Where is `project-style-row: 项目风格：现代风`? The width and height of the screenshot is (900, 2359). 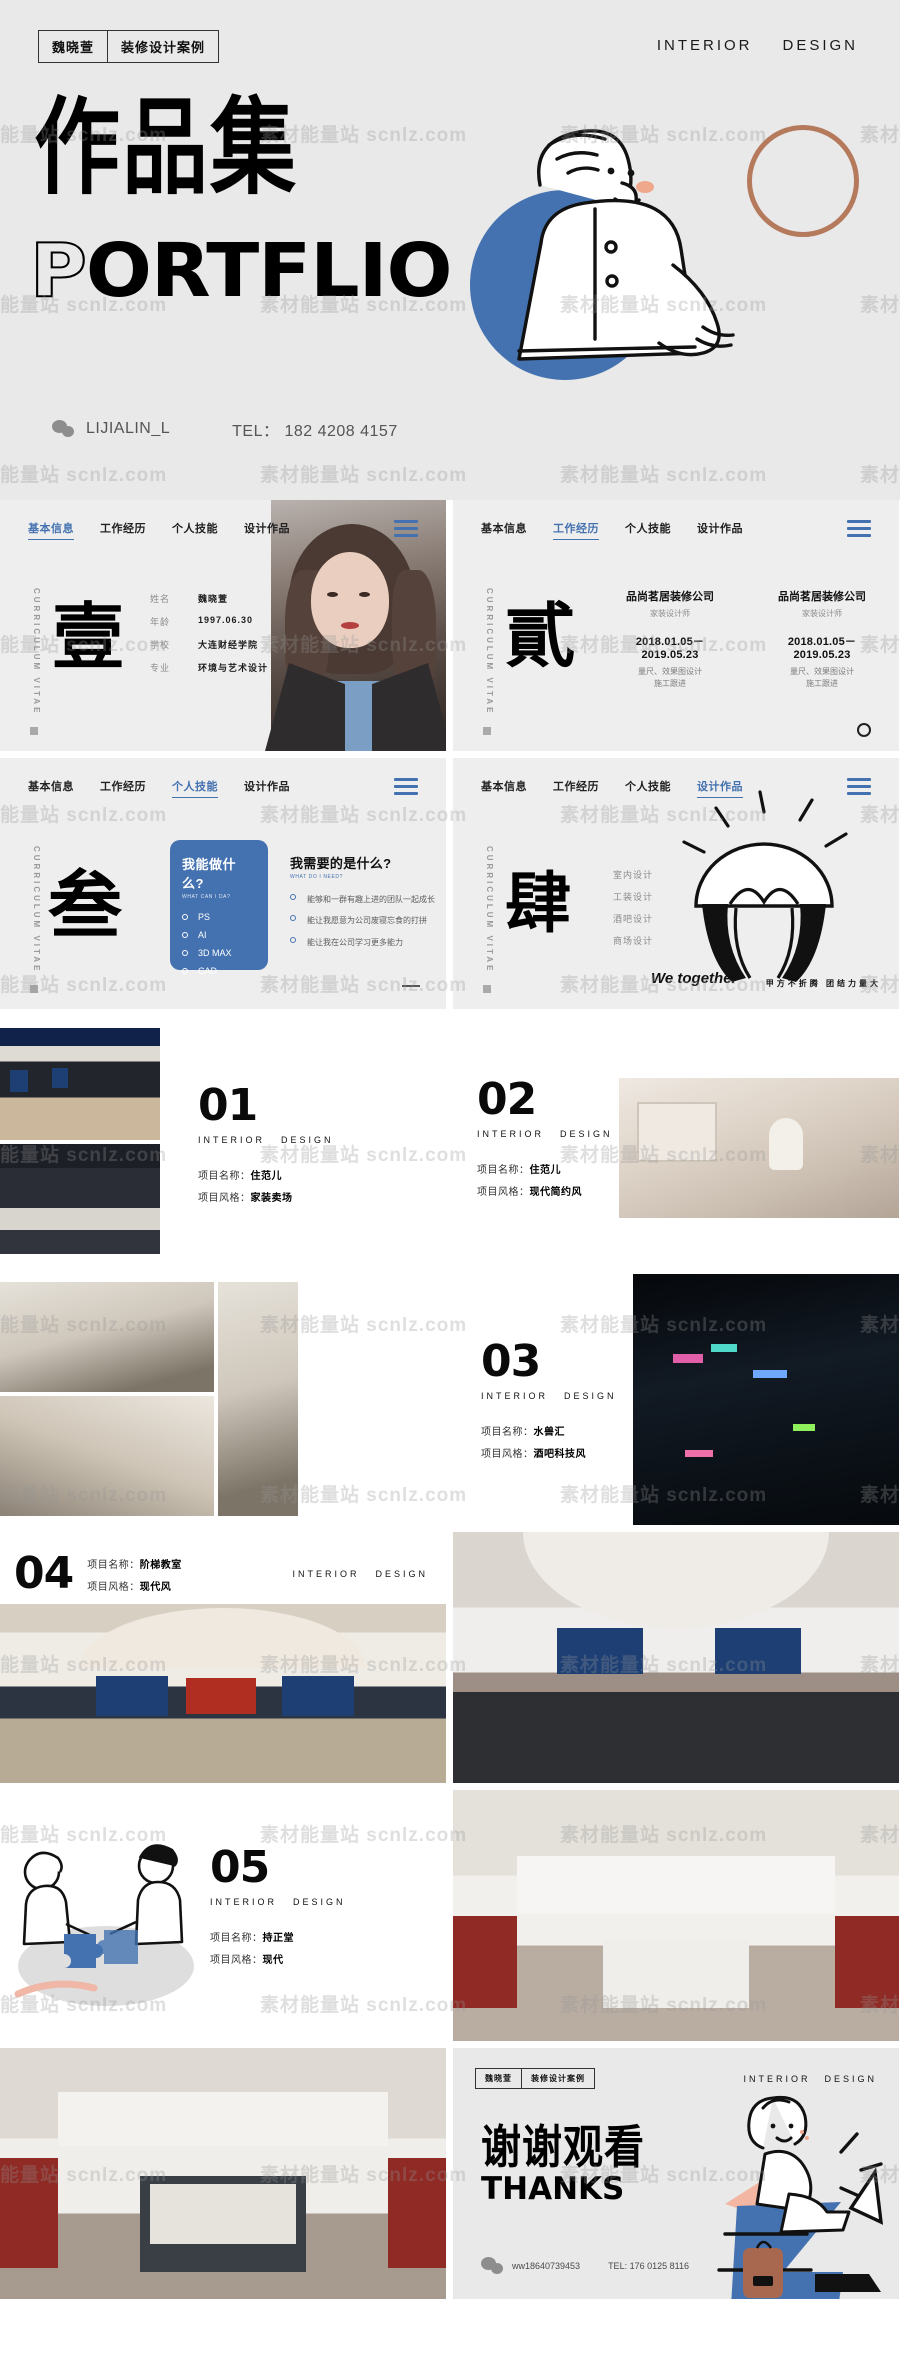 project-style-row: 项目风格：现代风 is located at coordinates (134, 1585).